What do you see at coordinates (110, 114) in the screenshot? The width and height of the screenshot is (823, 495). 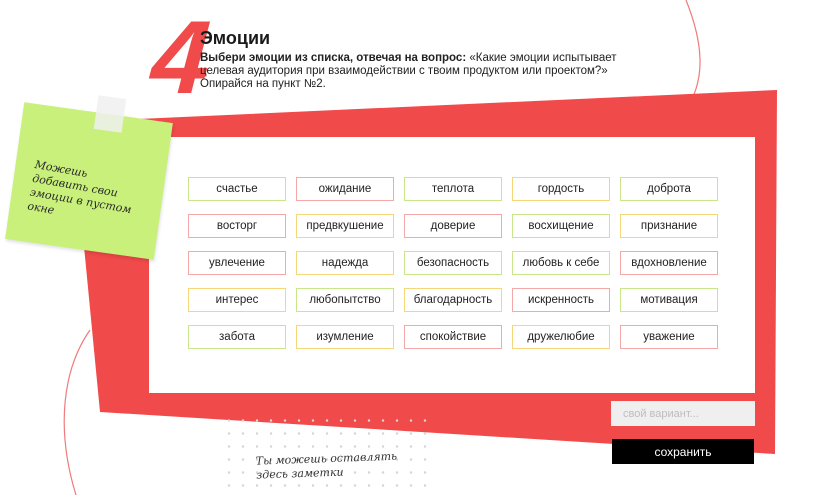 I see `sticky-tape` at bounding box center [110, 114].